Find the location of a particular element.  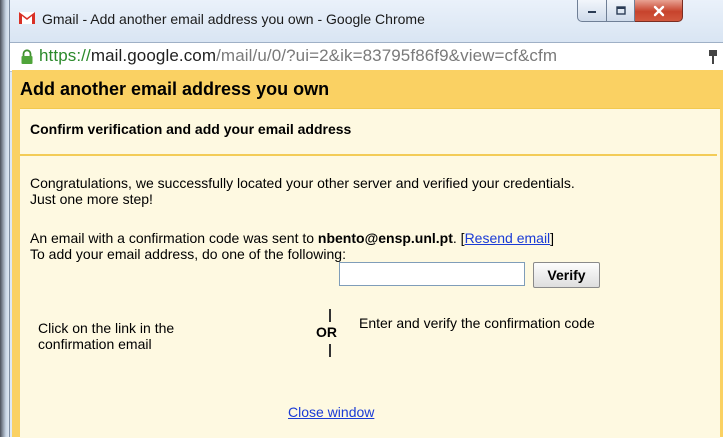

close-icon is located at coordinates (658, 10).